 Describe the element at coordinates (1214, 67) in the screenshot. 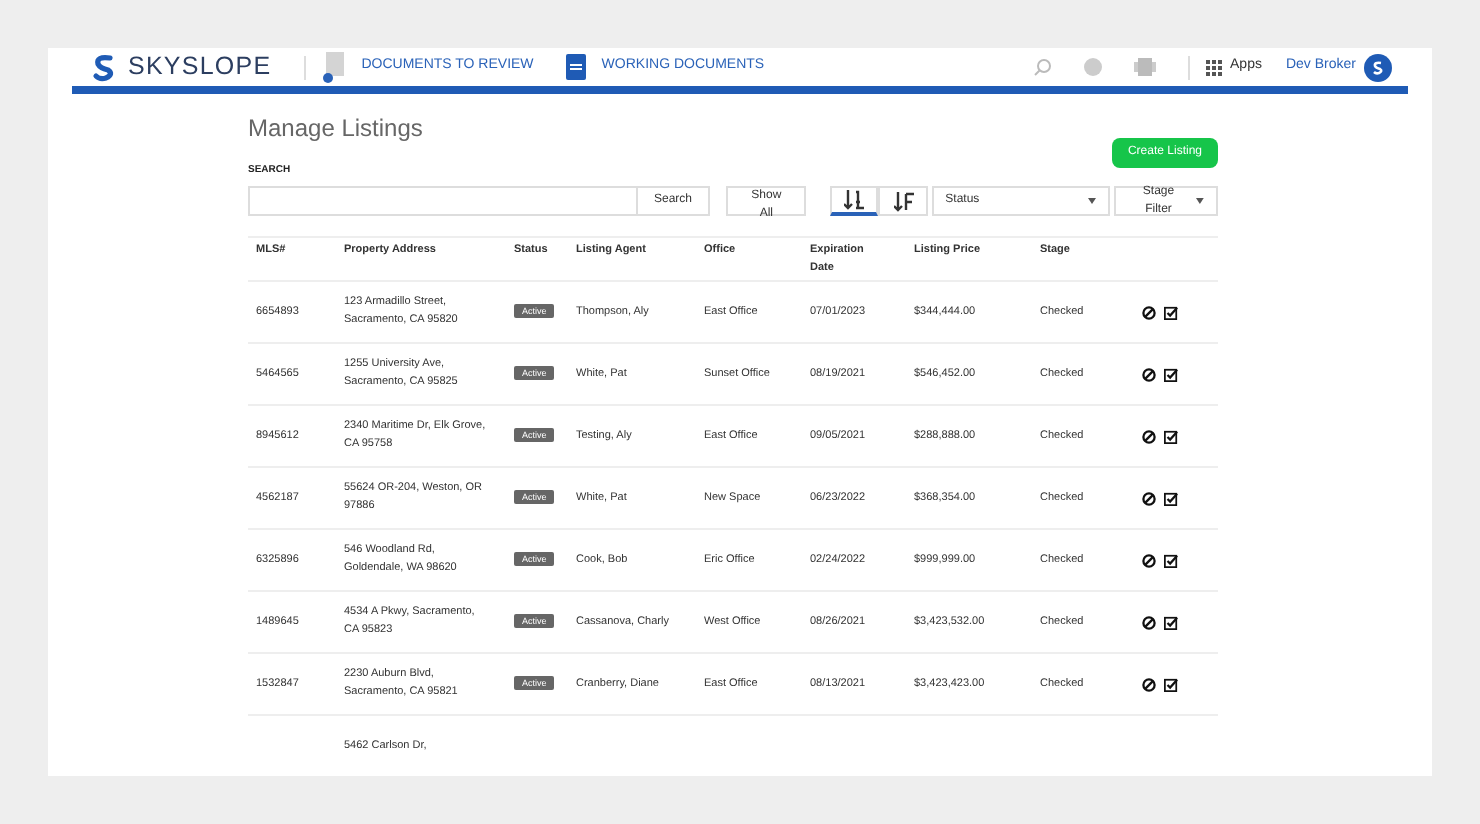

I see `apps-grid-icon` at that location.